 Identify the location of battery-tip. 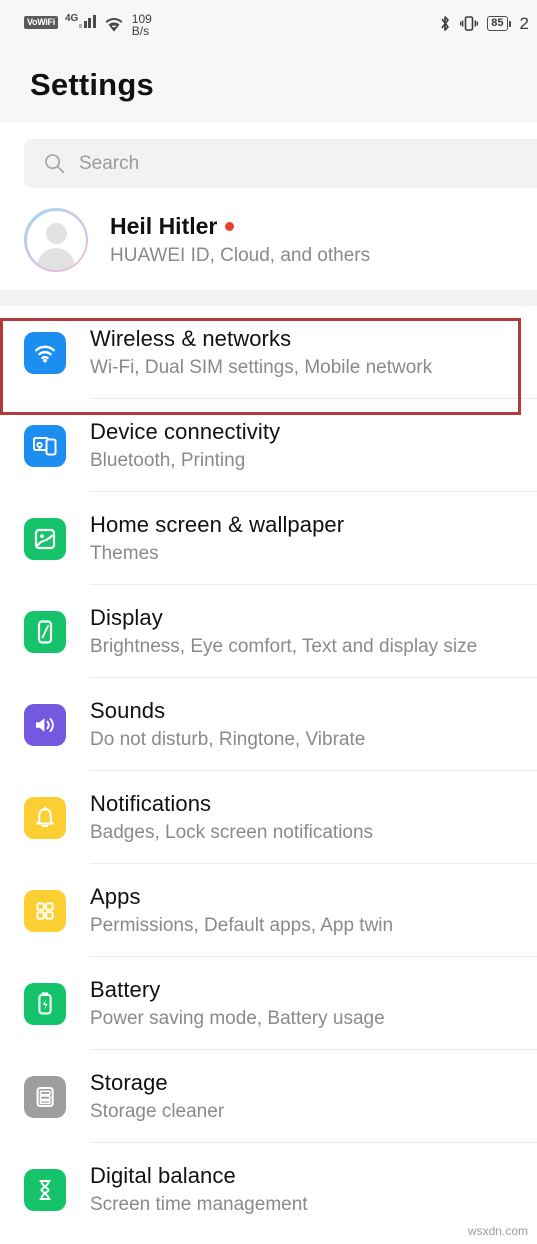
(509, 23).